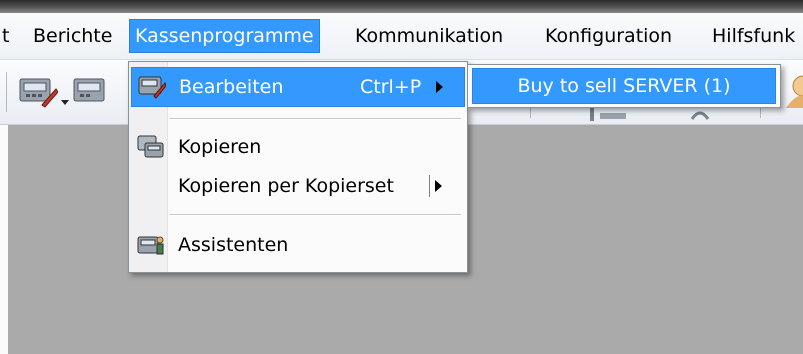 Image resolution: width=803 pixels, height=354 pixels. What do you see at coordinates (608, 36) in the screenshot?
I see `menu-item-konfiguration: Konfiguration` at bounding box center [608, 36].